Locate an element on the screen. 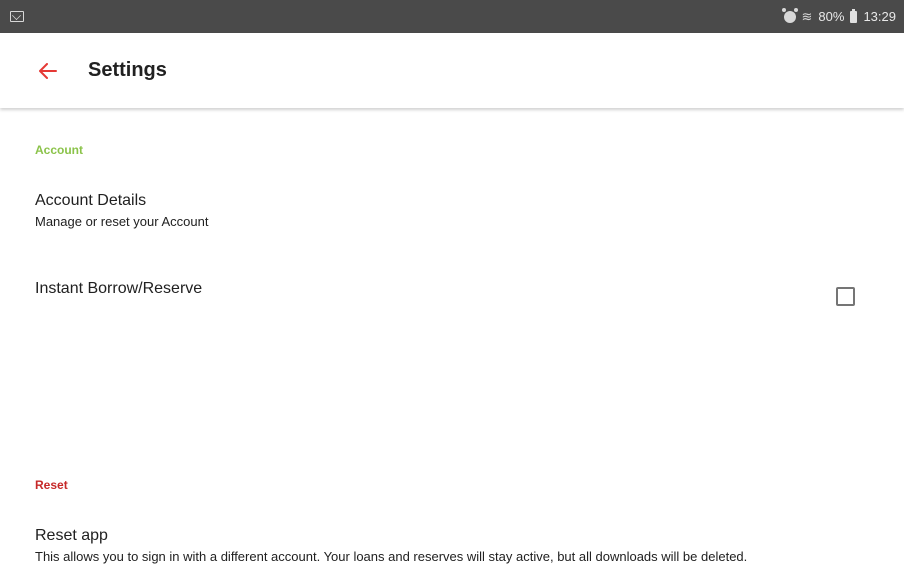 Image resolution: width=904 pixels, height=586 pixels. back-button is located at coordinates (48, 71).